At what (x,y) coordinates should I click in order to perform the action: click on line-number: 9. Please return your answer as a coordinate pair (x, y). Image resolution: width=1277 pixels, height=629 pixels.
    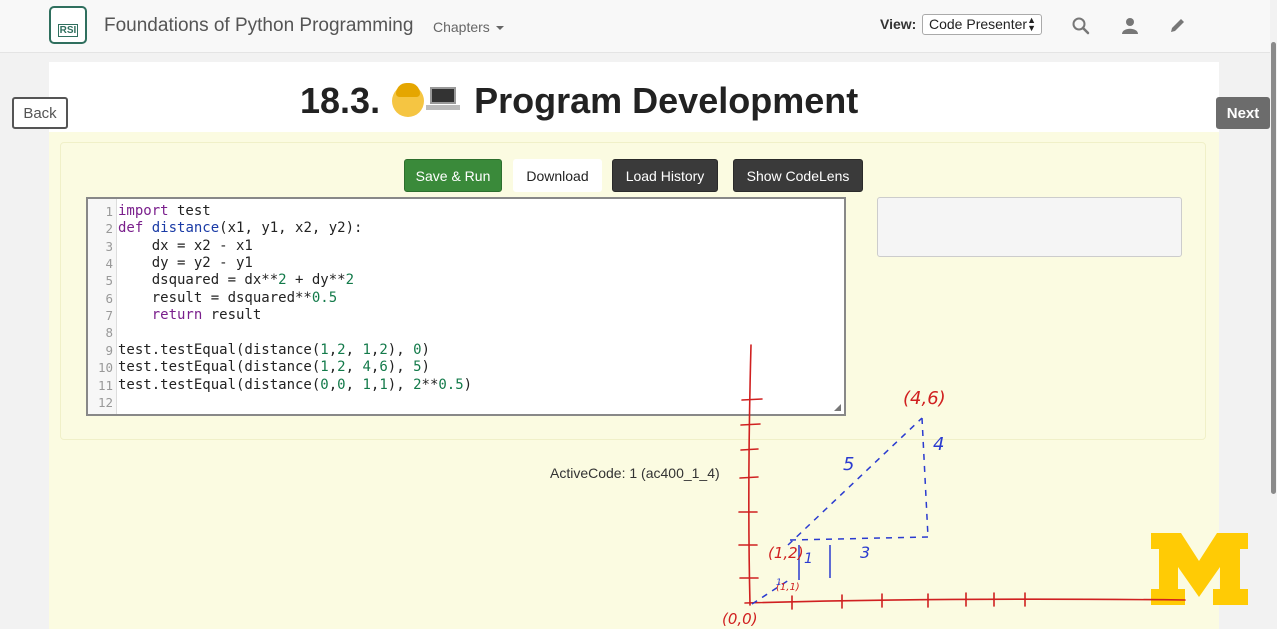
    Looking at the image, I should click on (109, 350).